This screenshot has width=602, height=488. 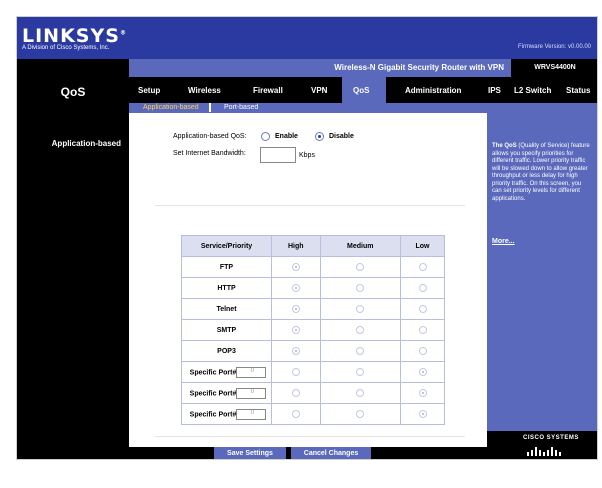 I want to click on table-row: Telnet, so click(x=313, y=309).